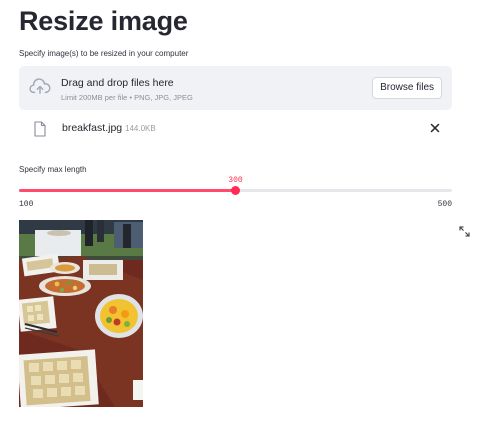 The image size is (500, 426). Describe the element at coordinates (117, 83) in the screenshot. I see `dropzone-title: Drag and drop files here` at that location.